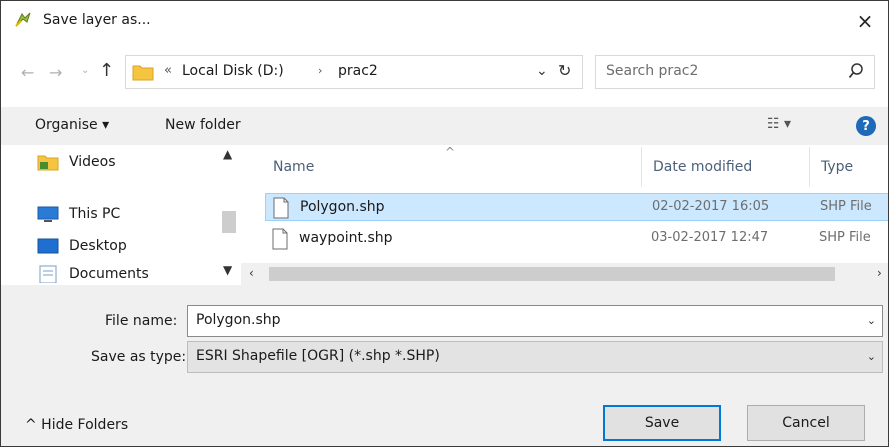 This screenshot has width=889, height=447. Describe the element at coordinates (450, 152) in the screenshot. I see `sort-ascending-icon: ^` at that location.